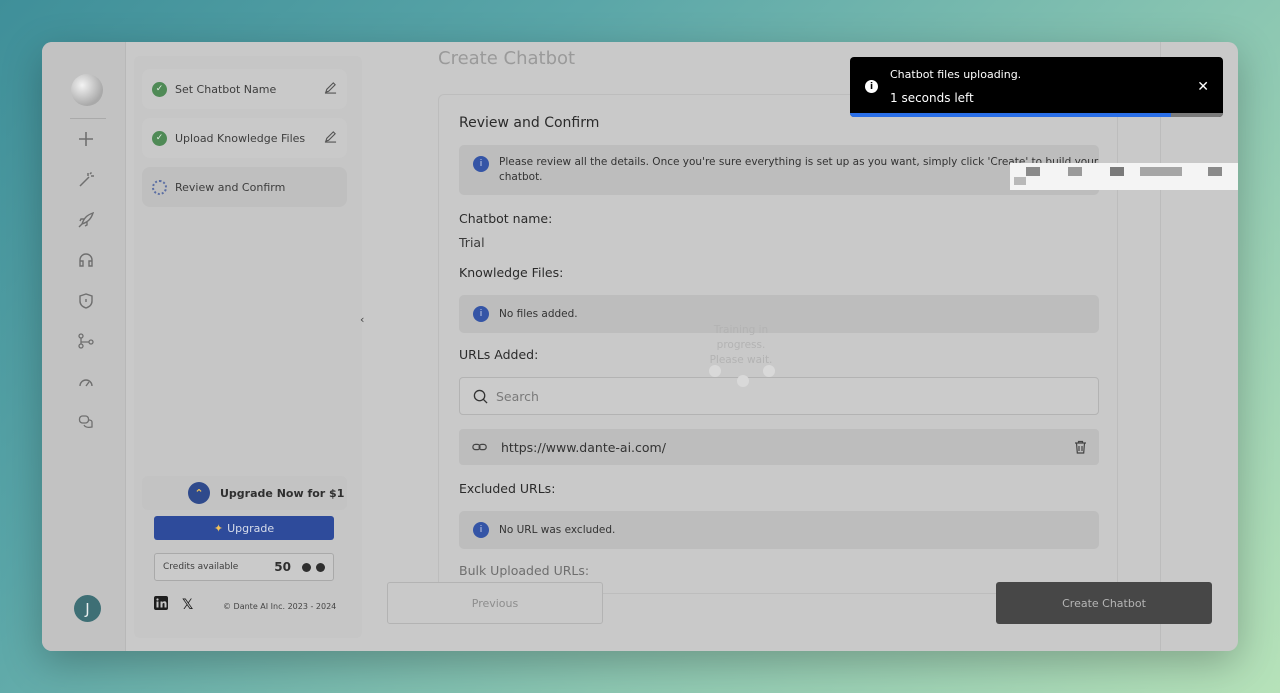 This screenshot has height=693, width=1280. I want to click on bulk-uploaded-label: Bulk Uploaded URLs:, so click(524, 570).